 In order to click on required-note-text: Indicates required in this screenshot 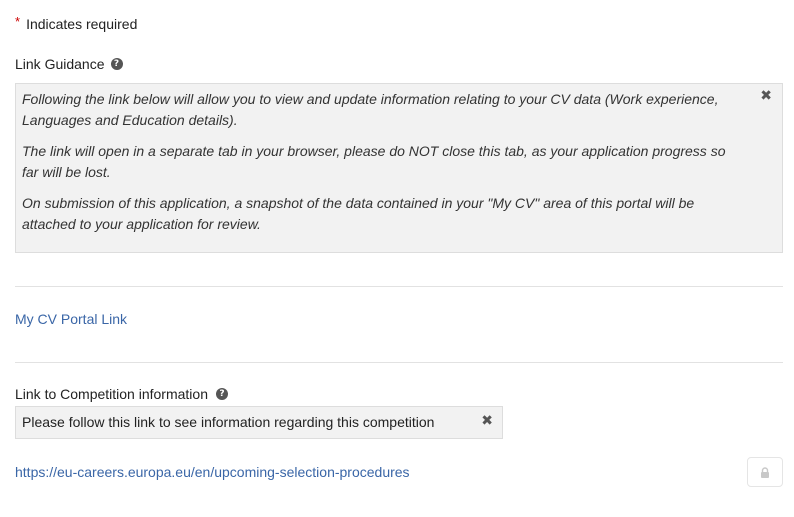, I will do `click(82, 24)`.